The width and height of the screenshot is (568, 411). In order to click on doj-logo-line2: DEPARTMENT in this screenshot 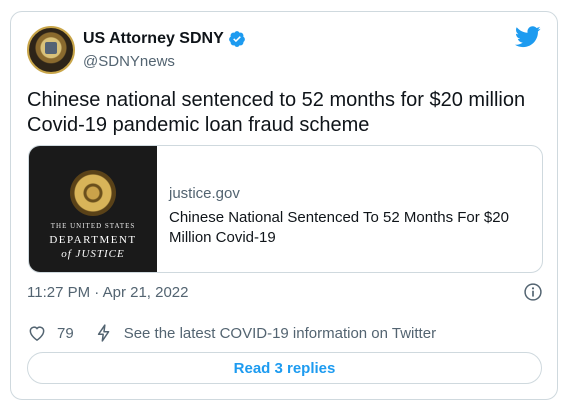, I will do `click(93, 240)`.